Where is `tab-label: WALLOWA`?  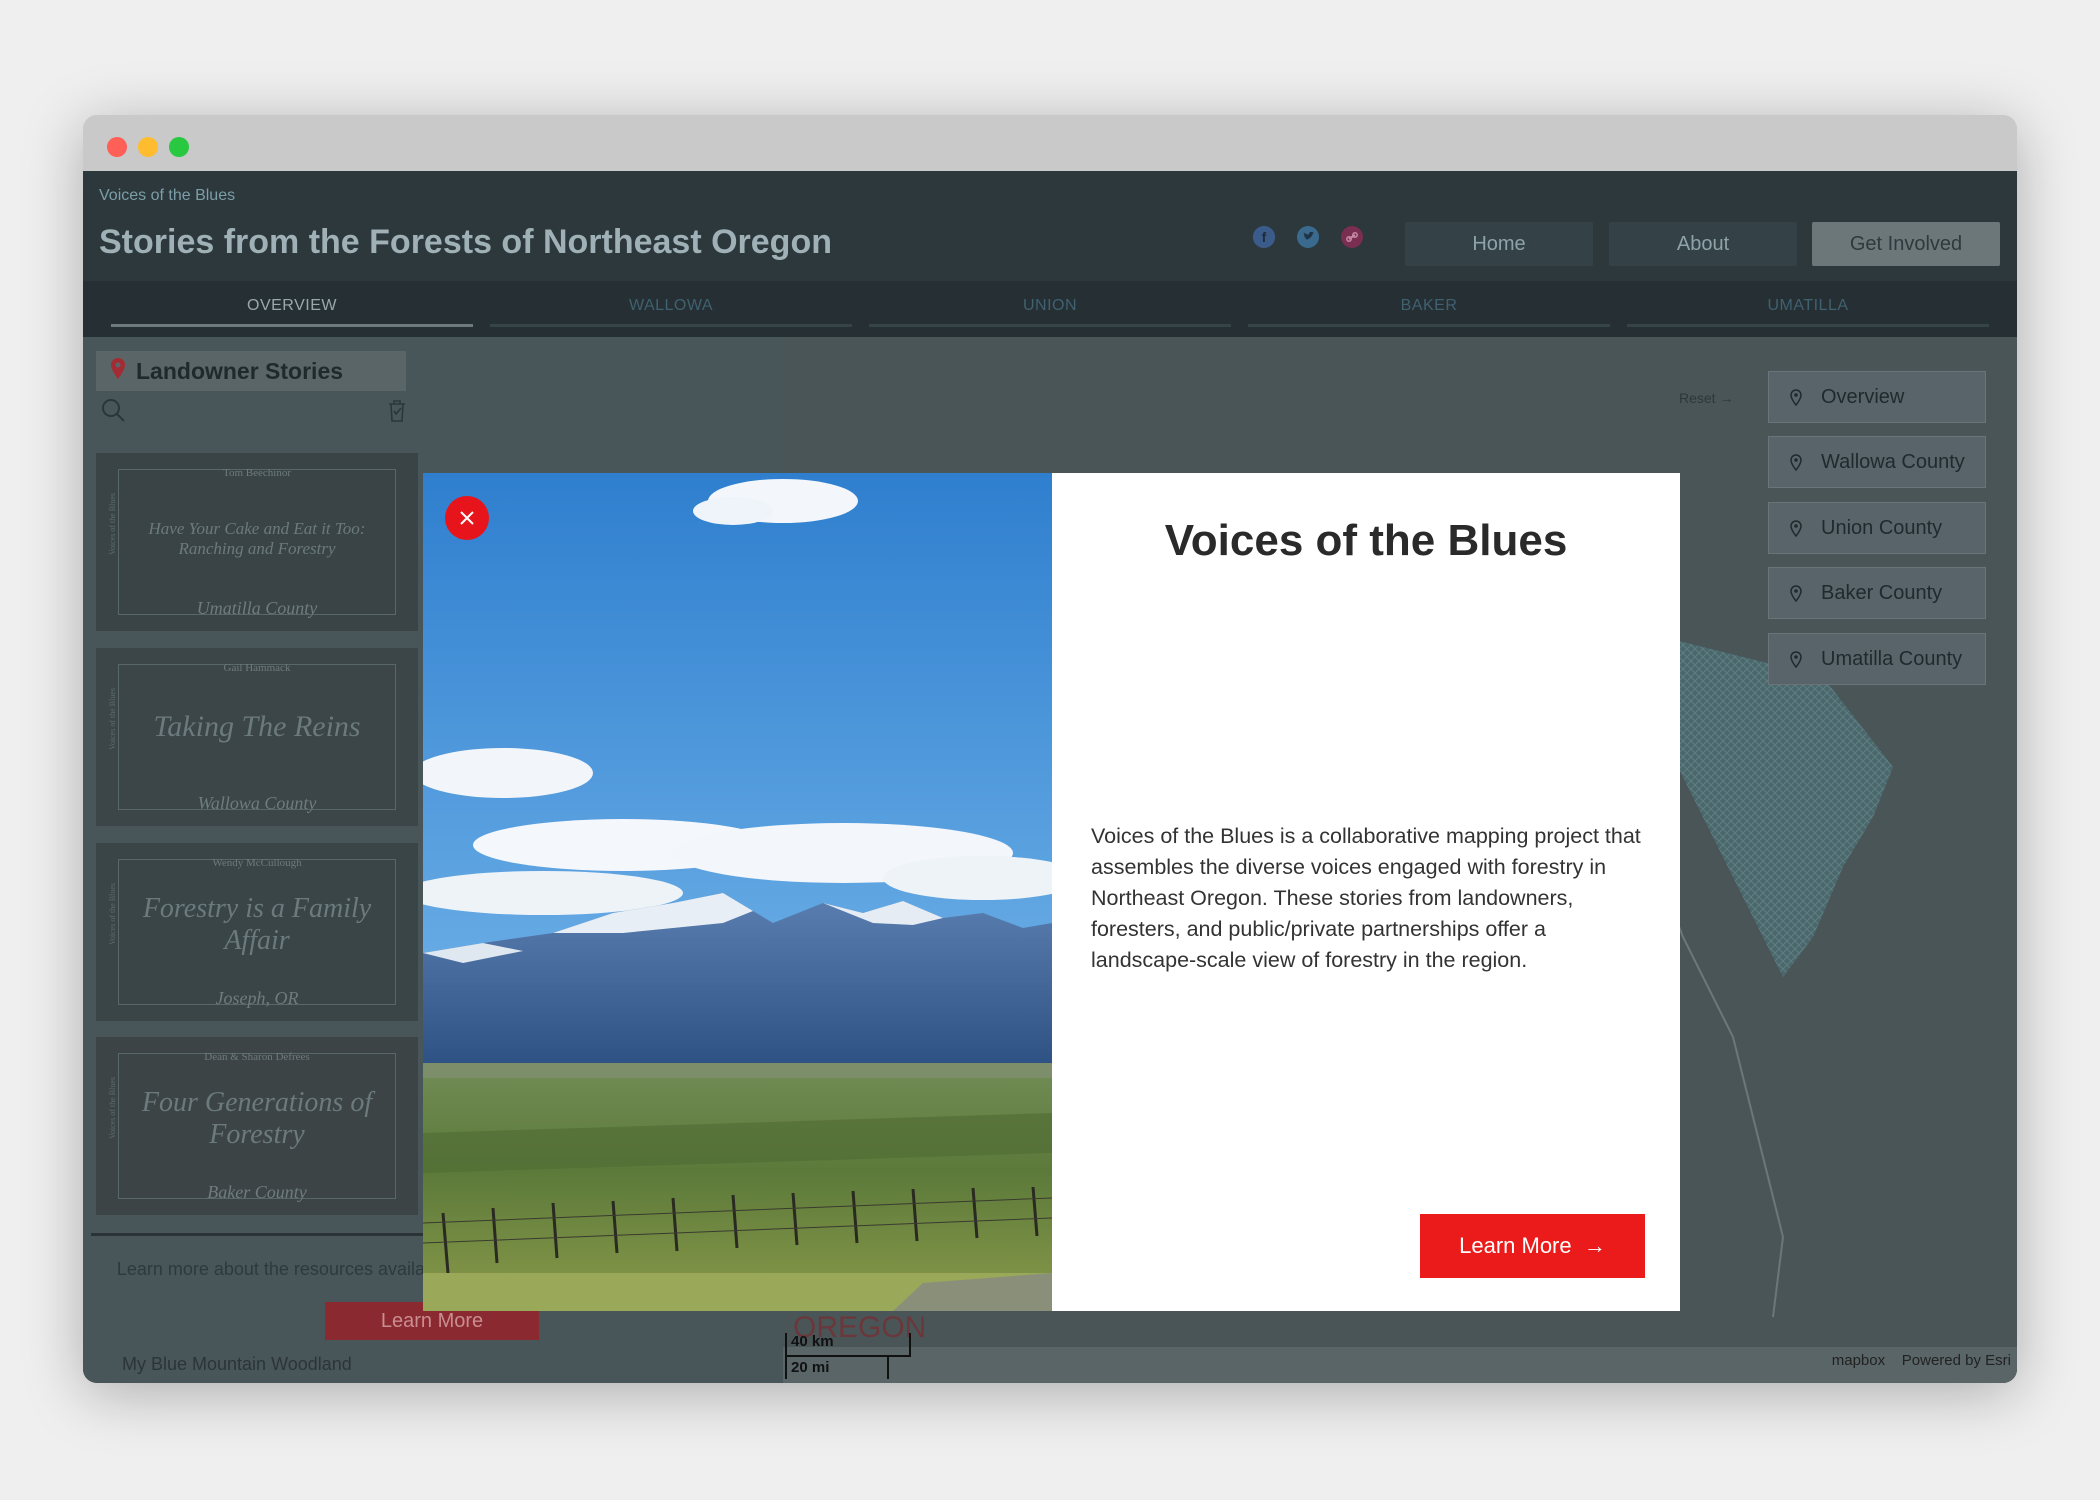 tab-label: WALLOWA is located at coordinates (671, 305).